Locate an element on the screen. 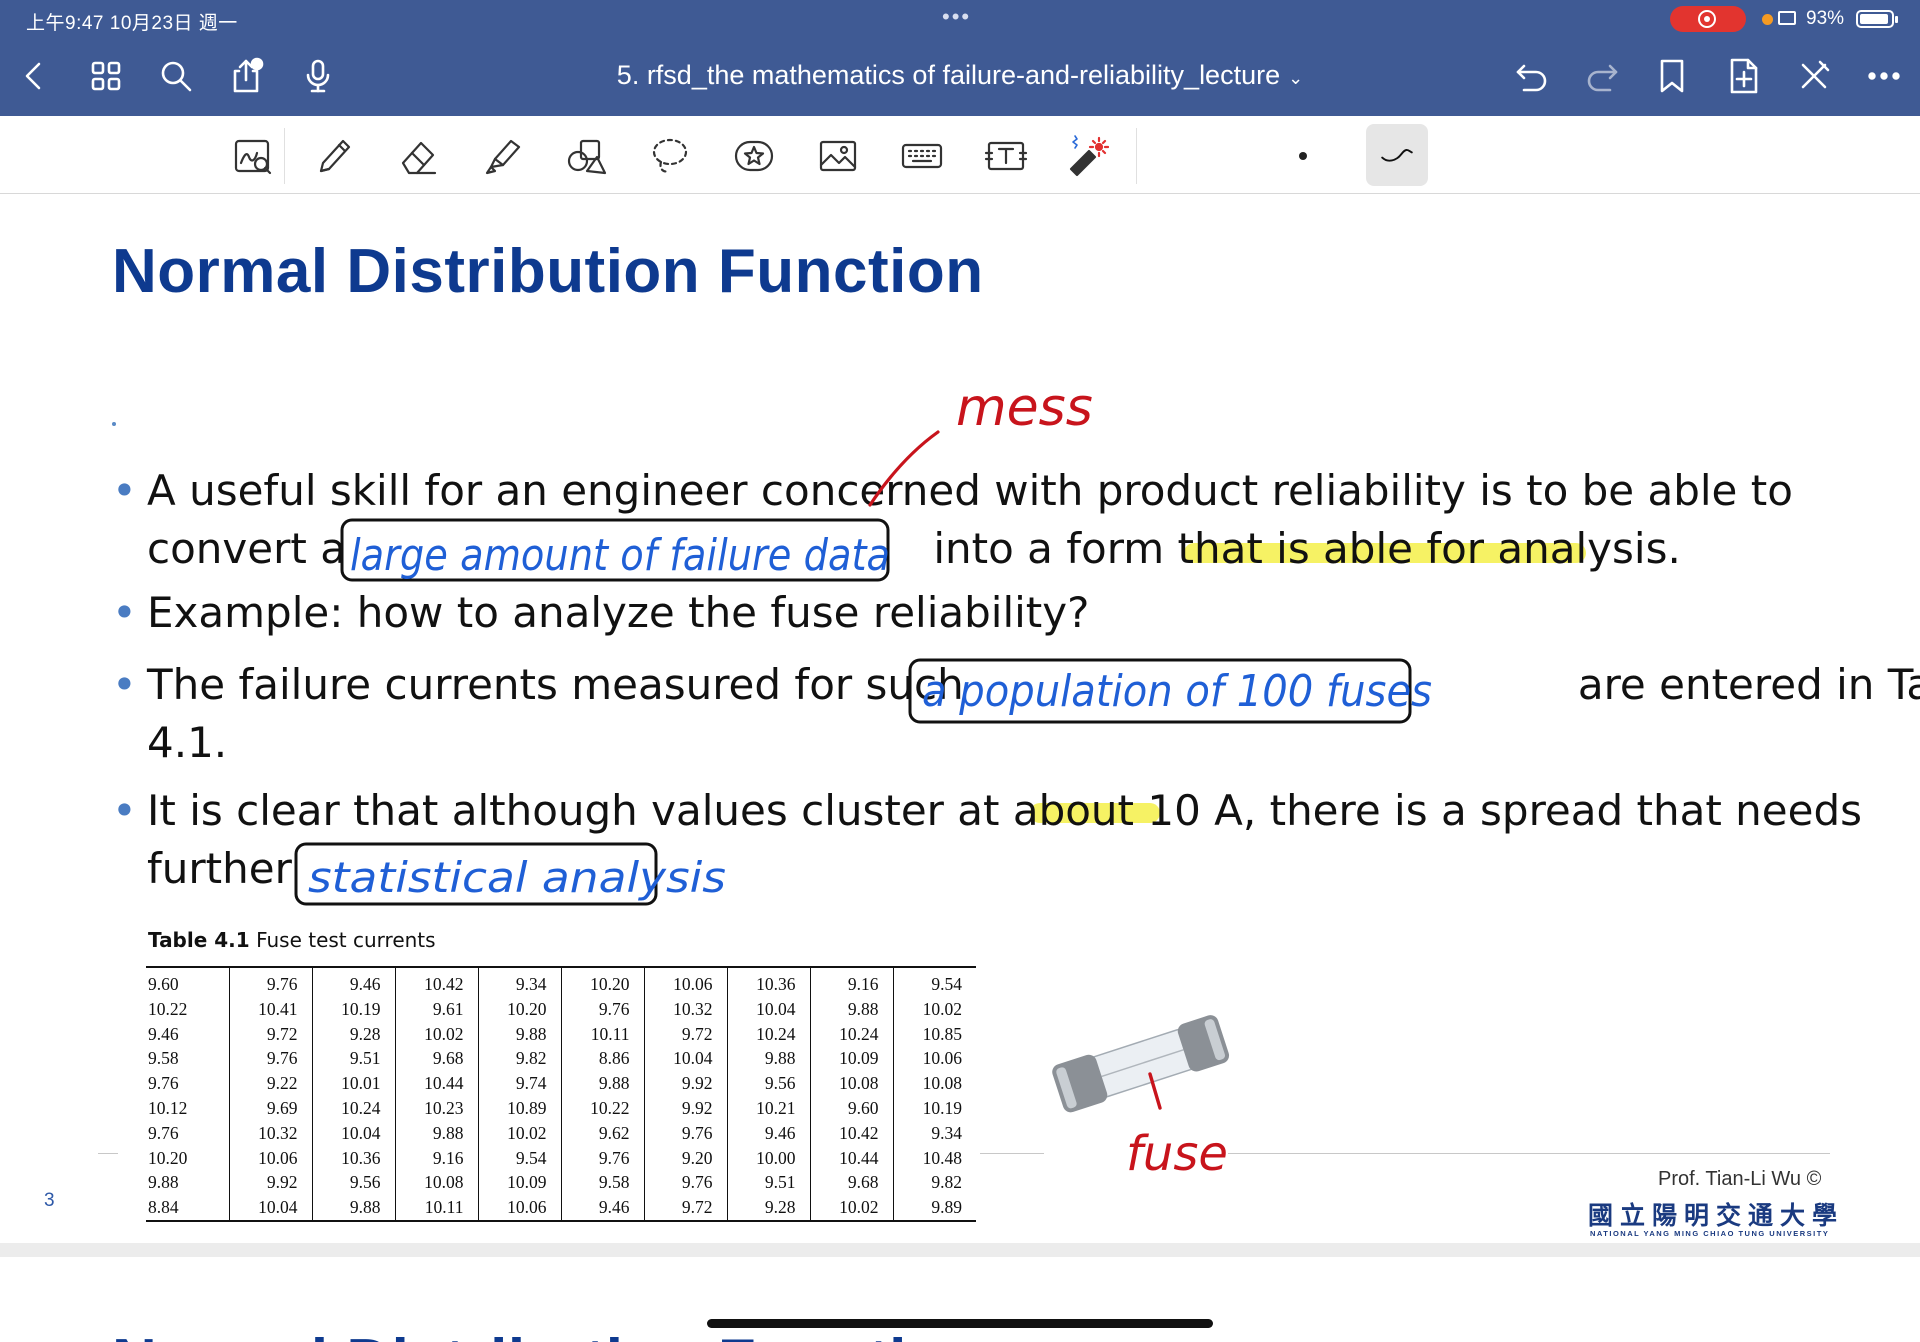 The height and width of the screenshot is (1342, 1920). table-cell: 9.28 is located at coordinates (769, 1208).